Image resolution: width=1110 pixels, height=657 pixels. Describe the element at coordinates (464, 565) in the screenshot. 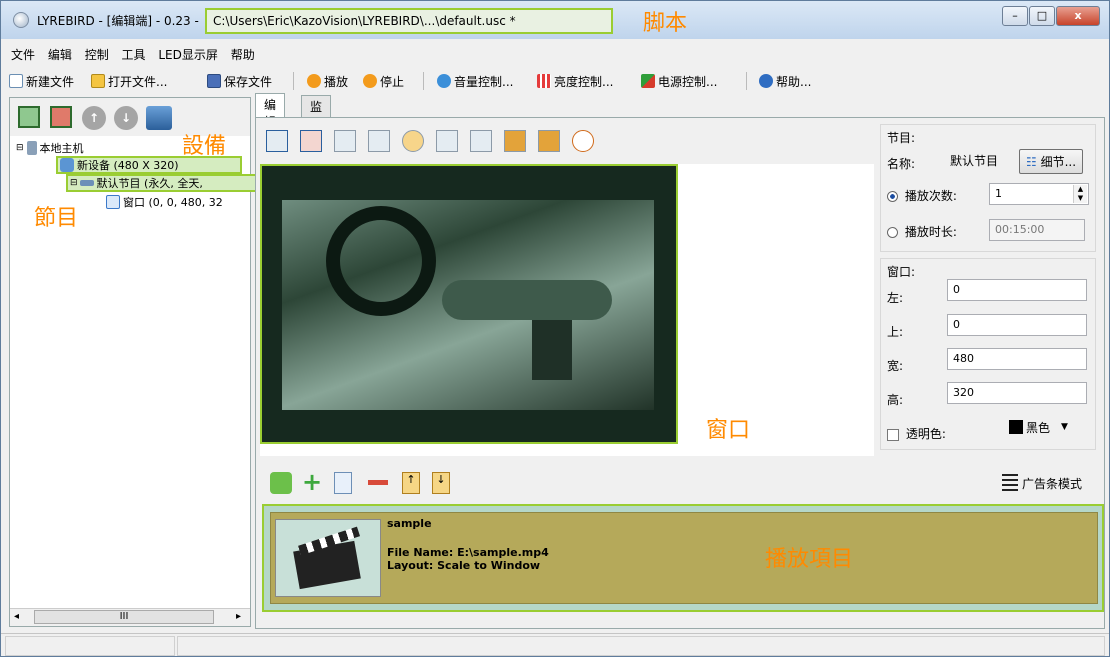

I see `play-item-layout: Layout: Scale to Window` at that location.